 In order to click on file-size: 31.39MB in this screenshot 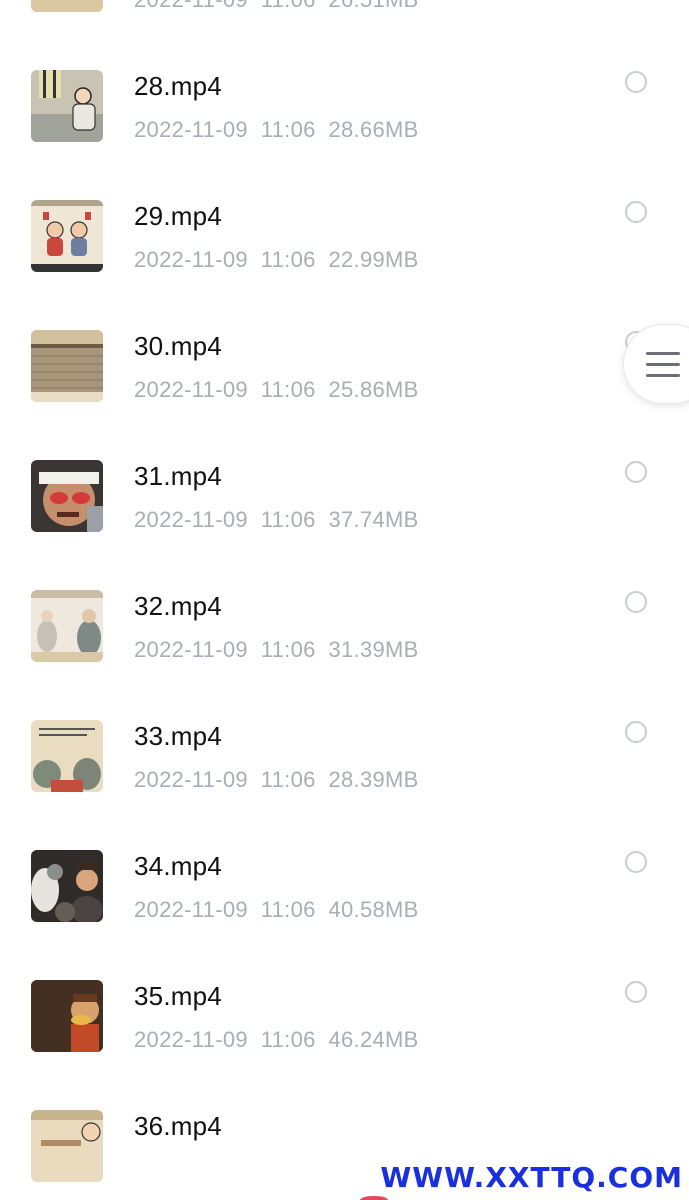, I will do `click(373, 649)`.